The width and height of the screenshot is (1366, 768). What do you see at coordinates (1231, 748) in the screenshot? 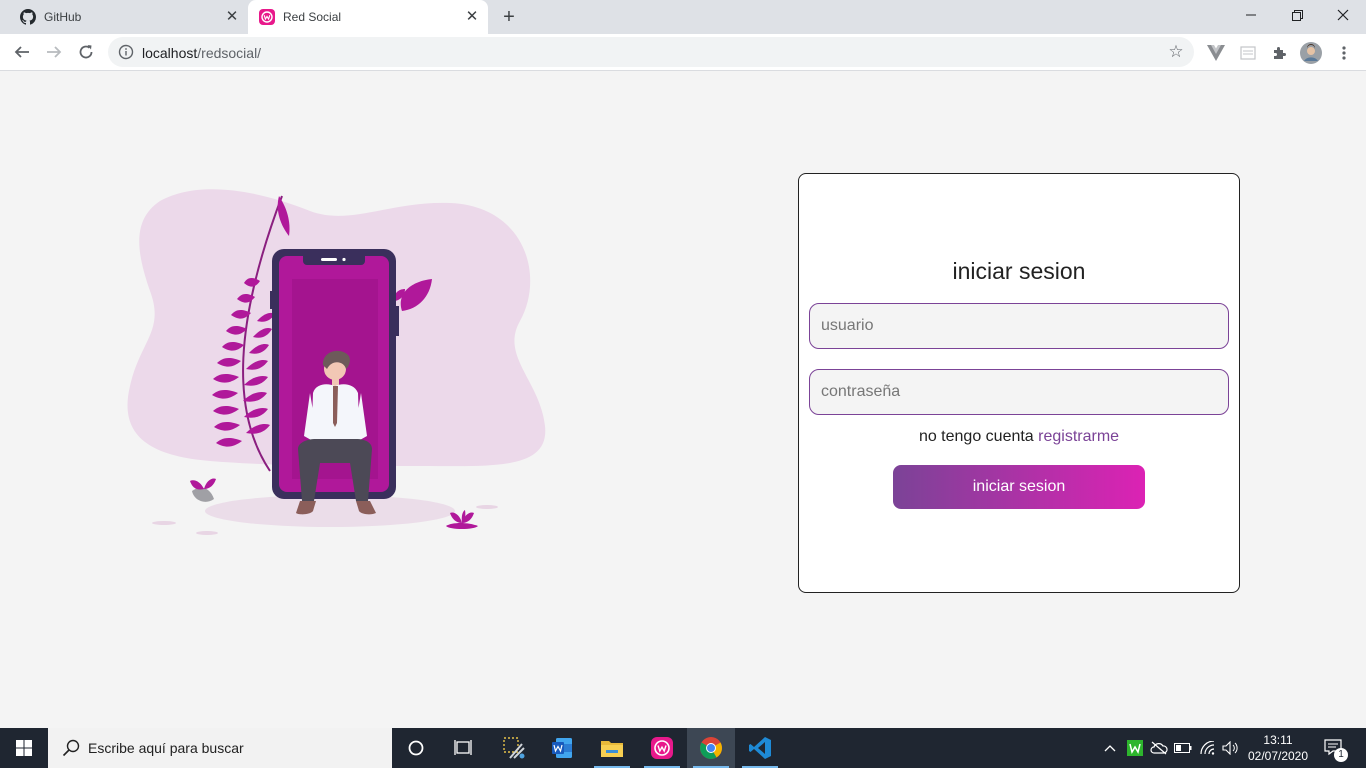
I see `volume-icon` at bounding box center [1231, 748].